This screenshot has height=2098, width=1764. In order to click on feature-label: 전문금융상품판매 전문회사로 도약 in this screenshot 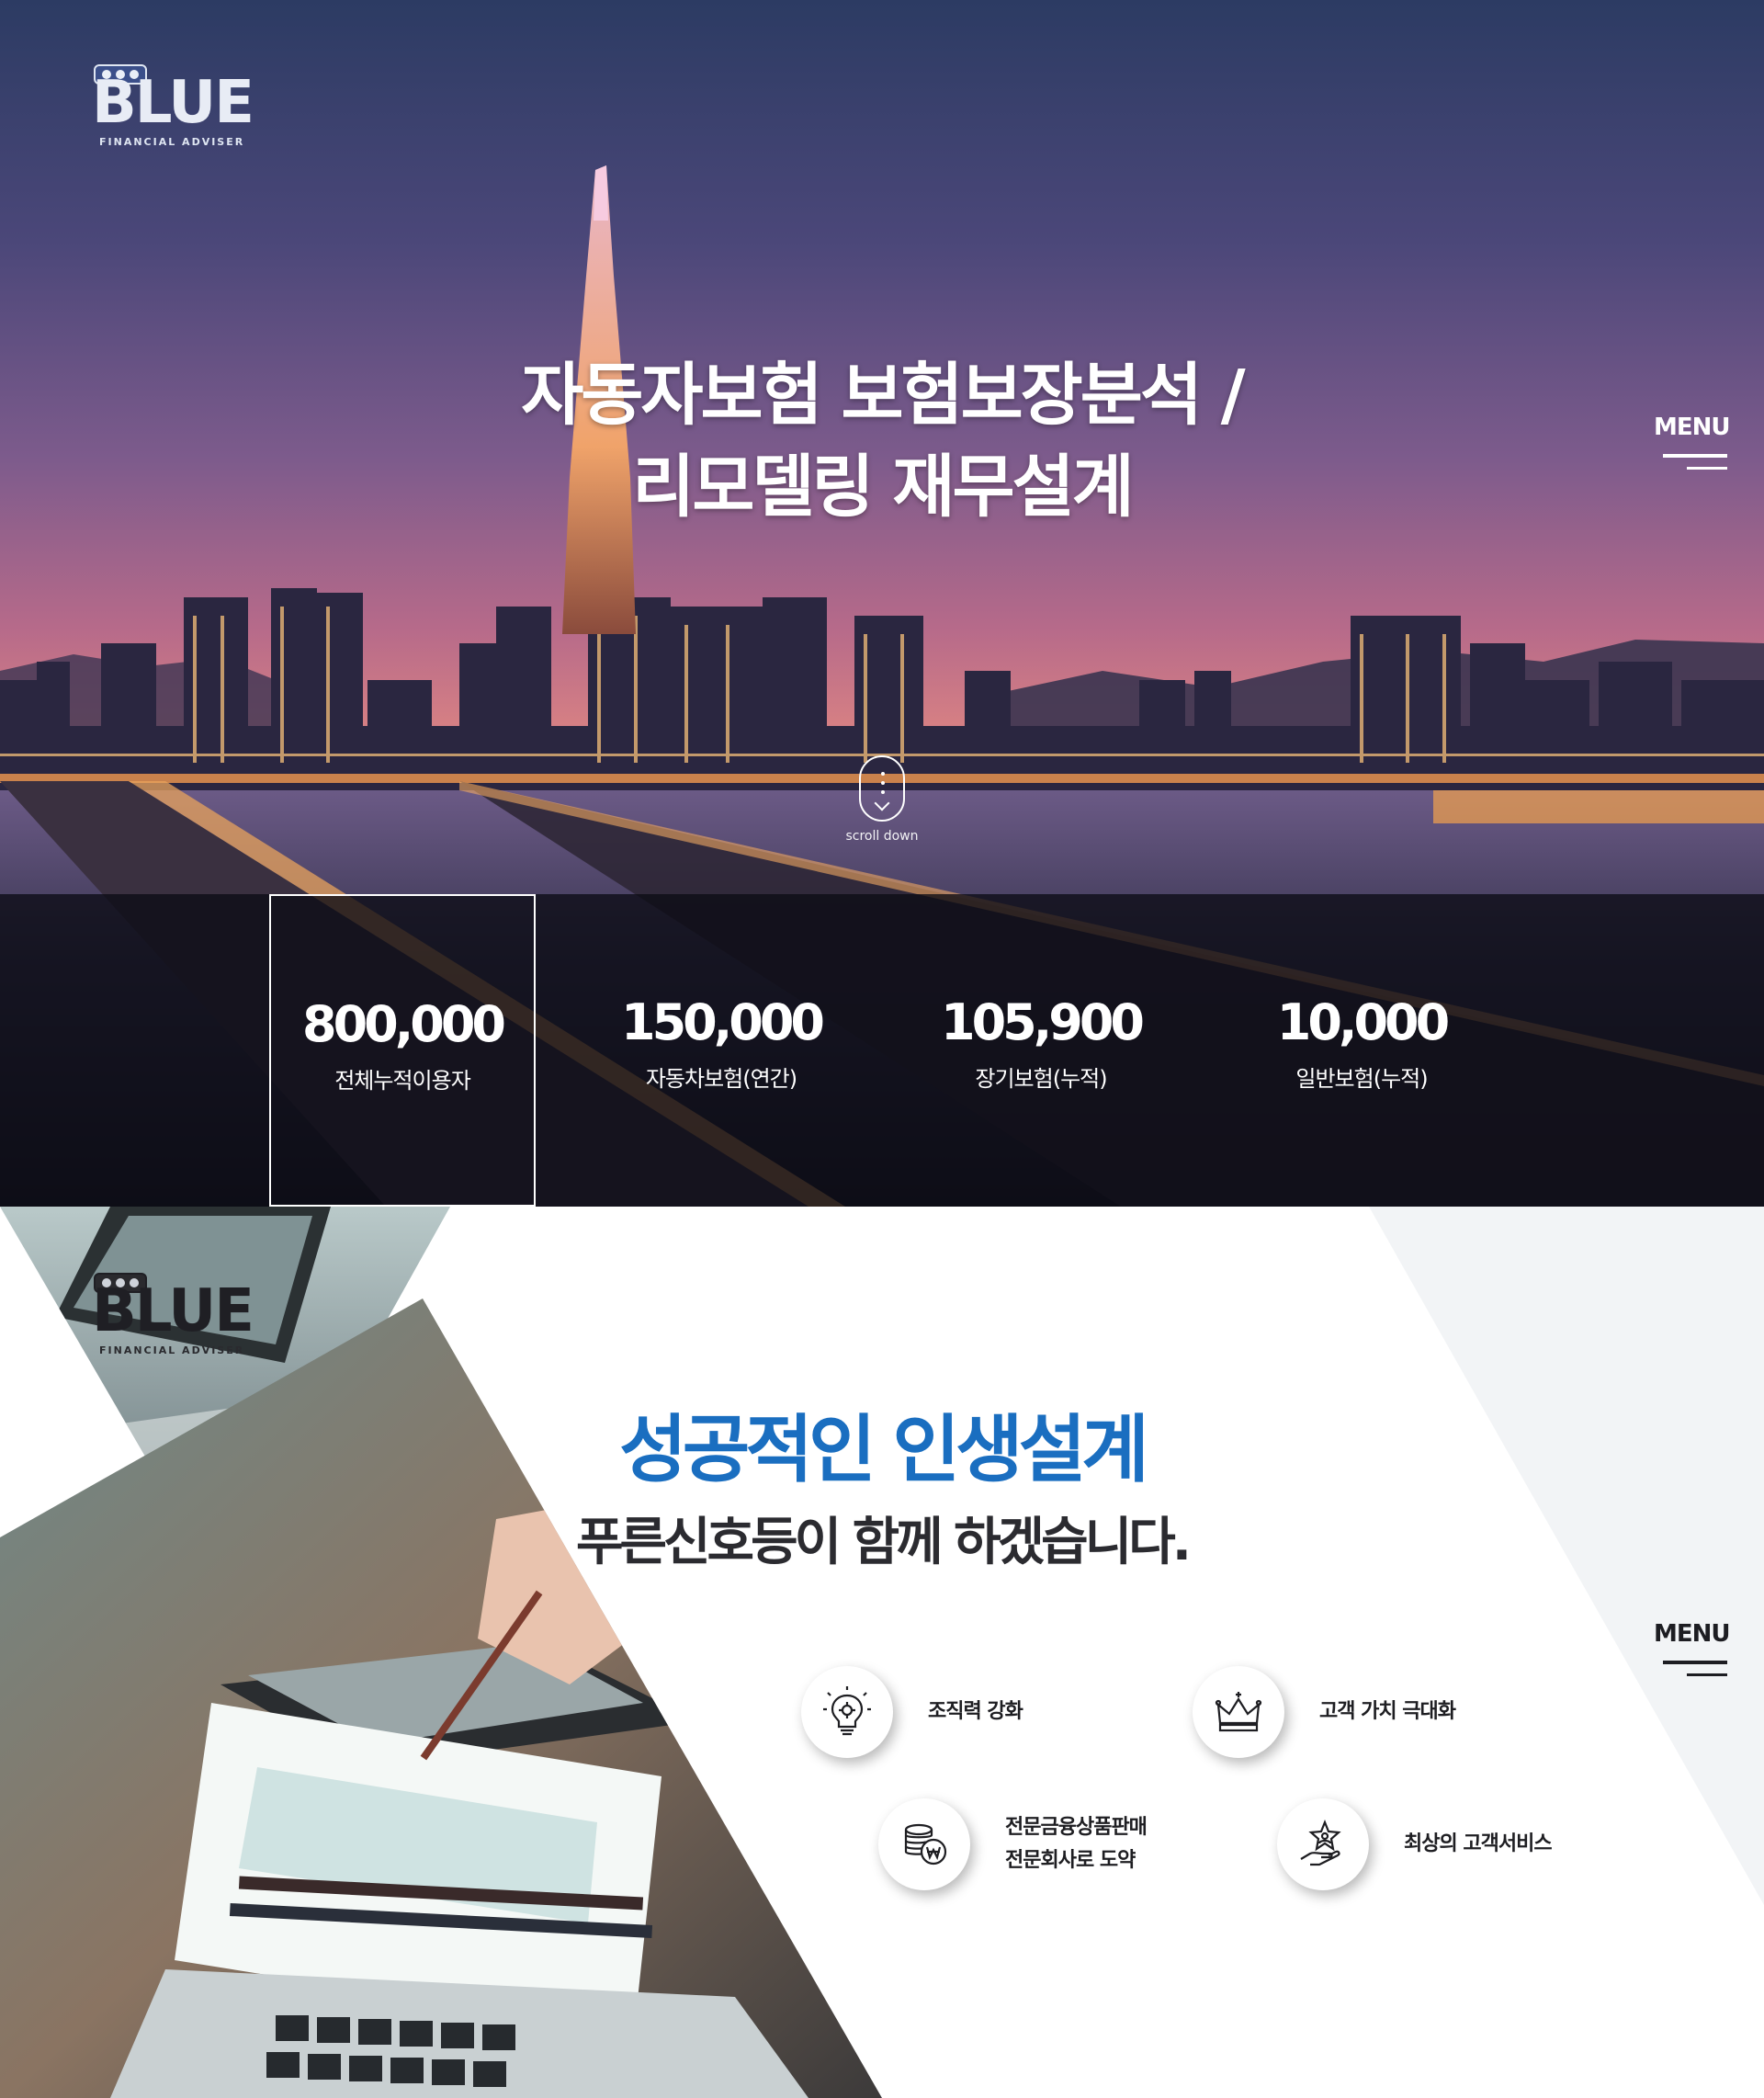, I will do `click(1076, 1844)`.